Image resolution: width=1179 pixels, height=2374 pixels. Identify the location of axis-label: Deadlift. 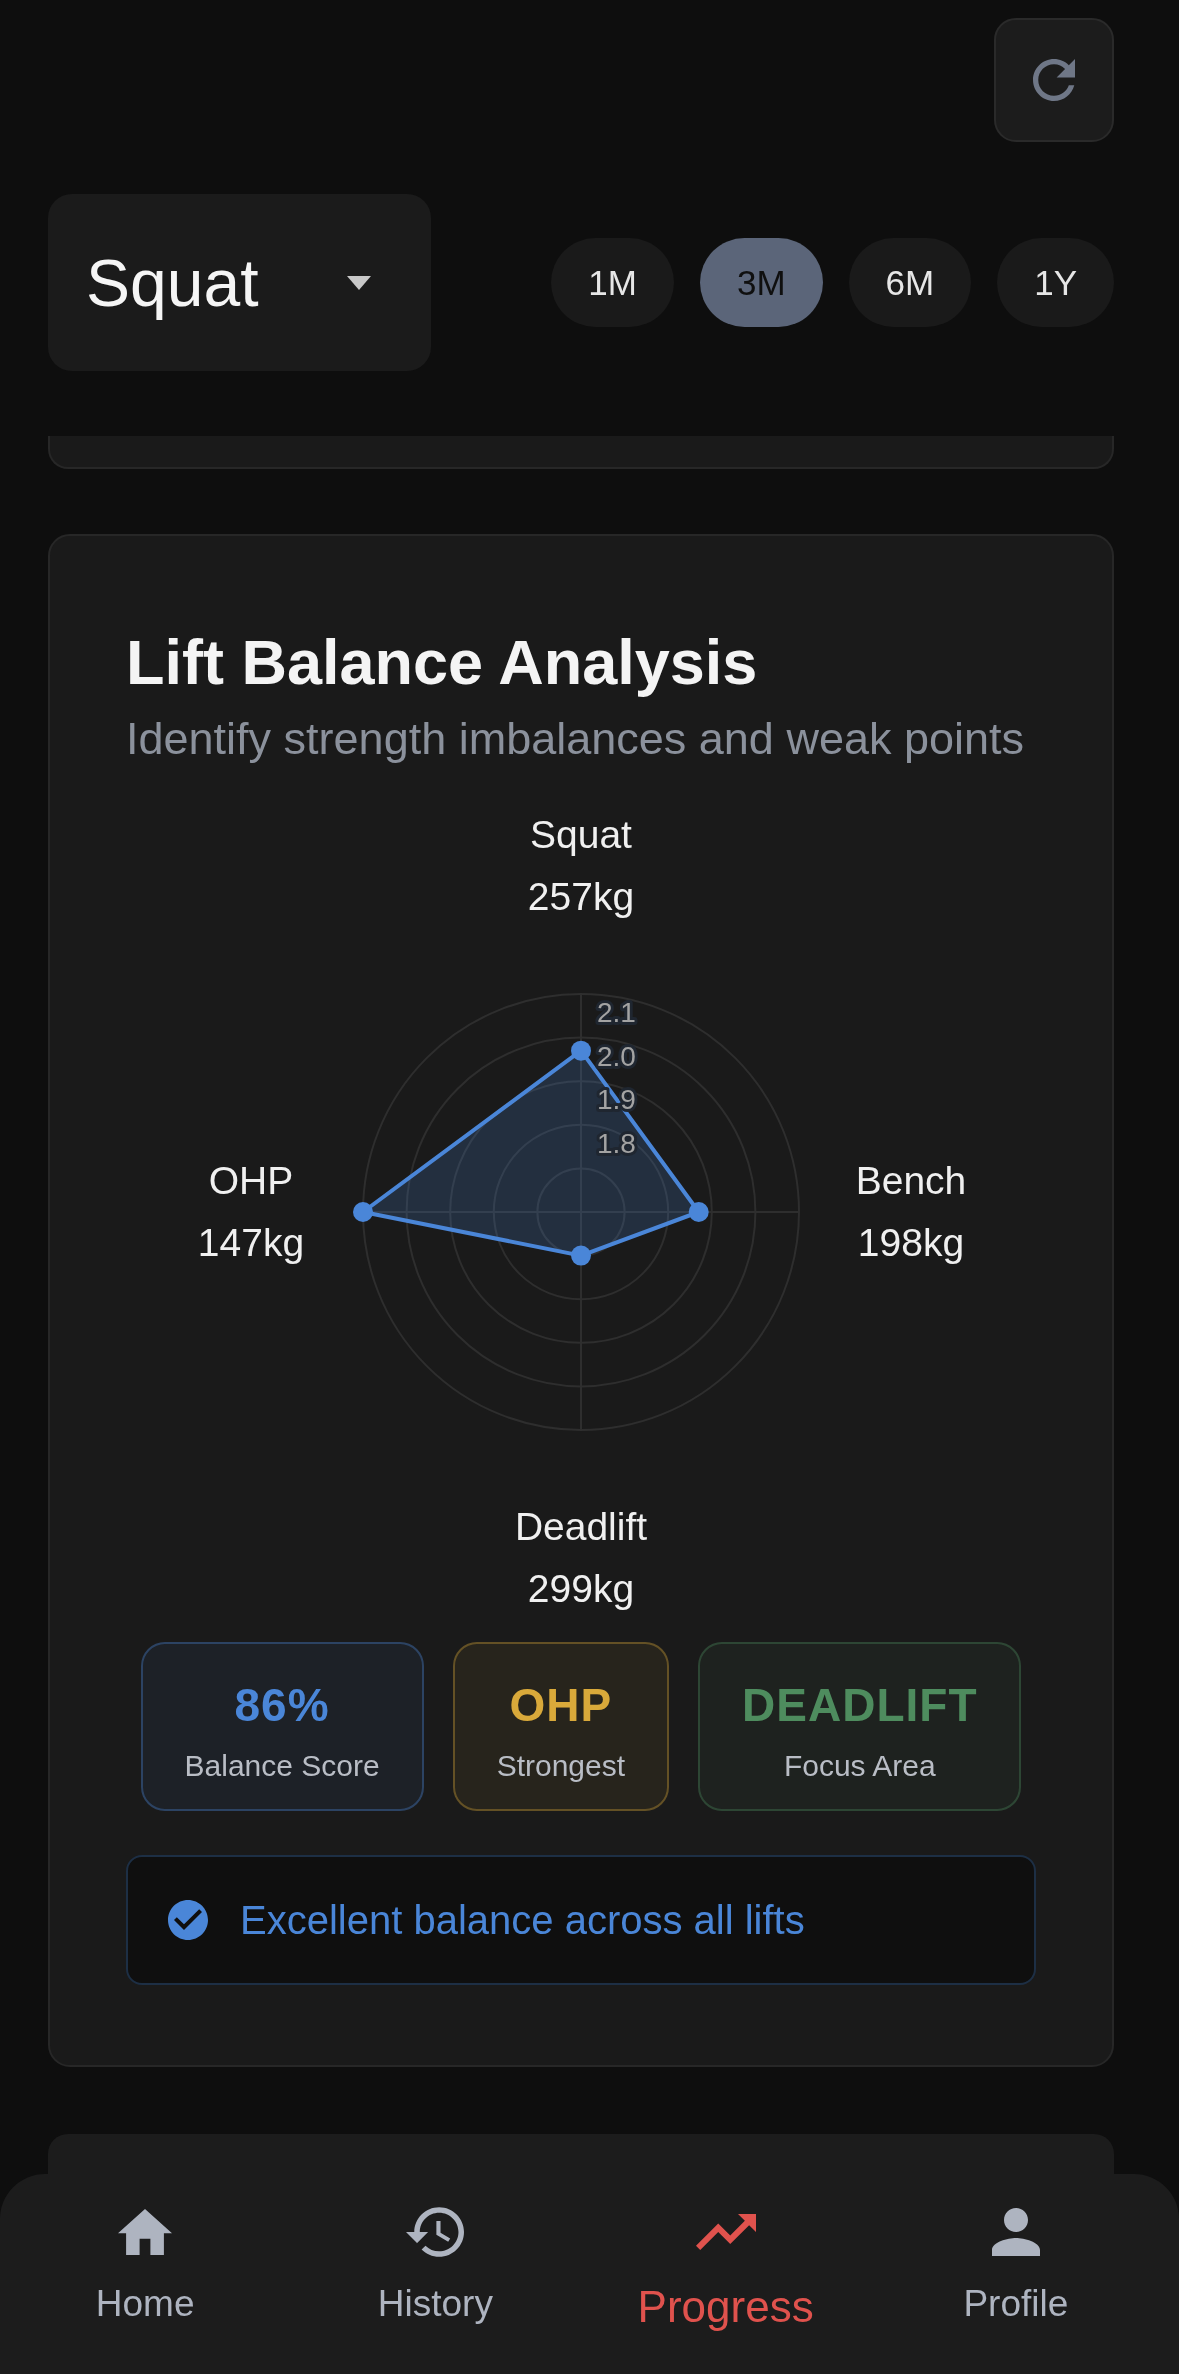
(581, 1527).